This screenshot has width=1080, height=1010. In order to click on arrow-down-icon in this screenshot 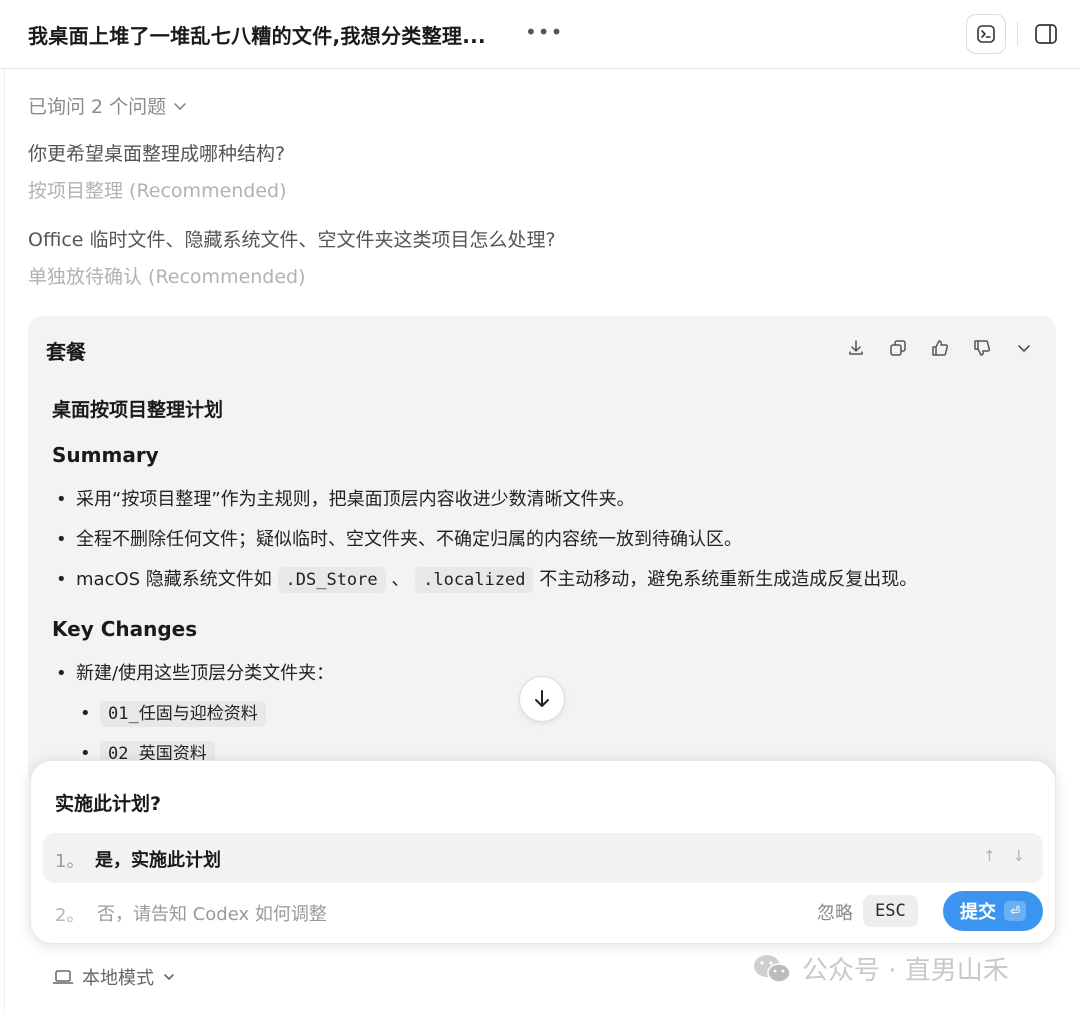, I will do `click(542, 698)`.